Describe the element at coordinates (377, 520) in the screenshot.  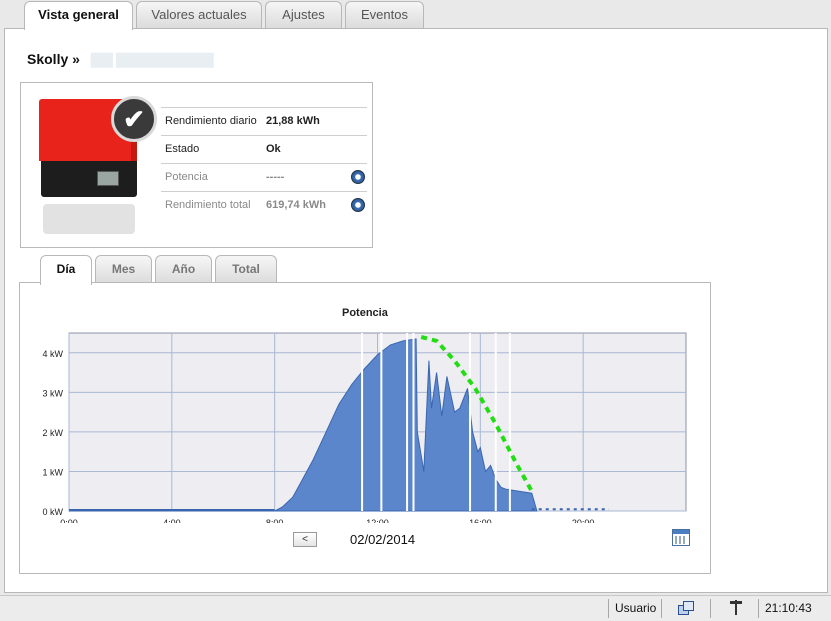
I see `x-tick-label: 12:00` at that location.